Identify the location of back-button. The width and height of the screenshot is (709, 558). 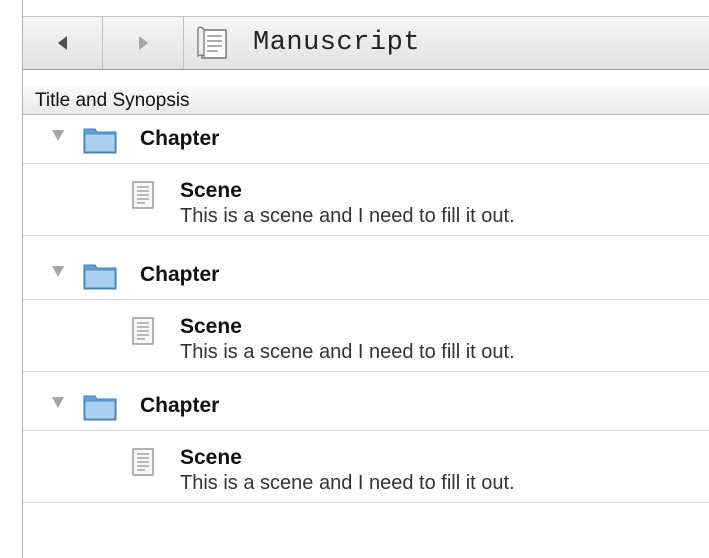
(63, 43).